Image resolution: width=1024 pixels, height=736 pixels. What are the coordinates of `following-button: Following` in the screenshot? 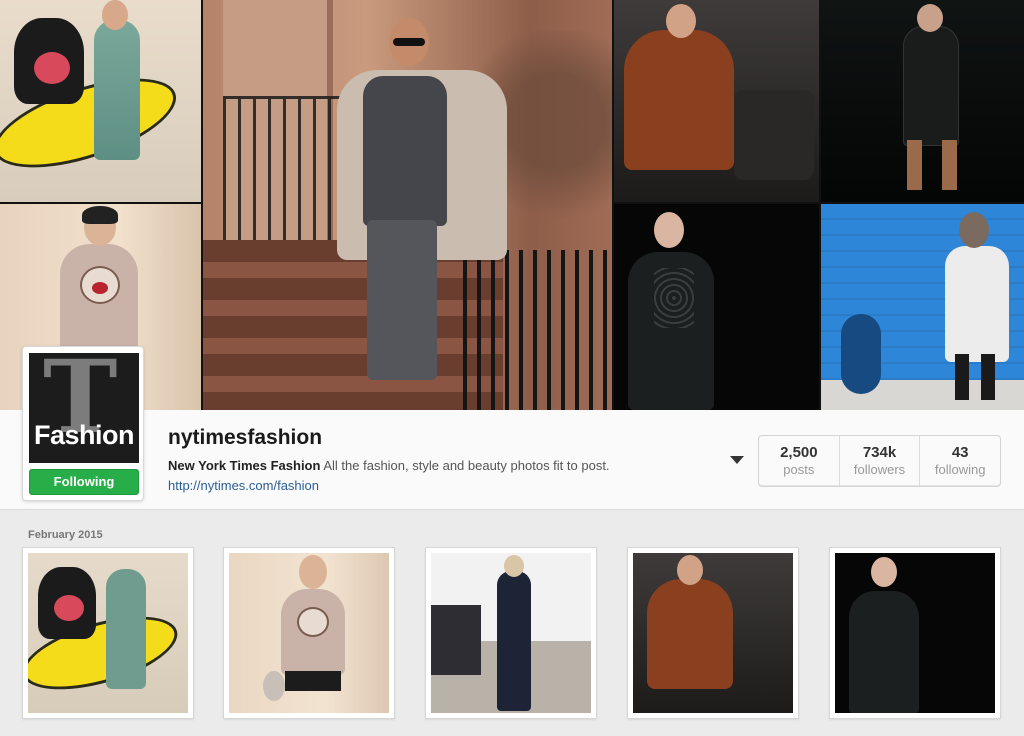 It's located at (84, 482).